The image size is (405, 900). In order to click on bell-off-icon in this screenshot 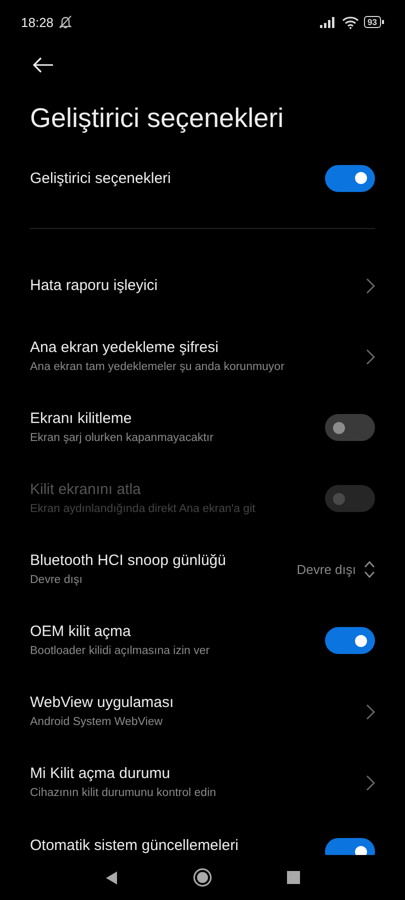, I will do `click(65, 22)`.